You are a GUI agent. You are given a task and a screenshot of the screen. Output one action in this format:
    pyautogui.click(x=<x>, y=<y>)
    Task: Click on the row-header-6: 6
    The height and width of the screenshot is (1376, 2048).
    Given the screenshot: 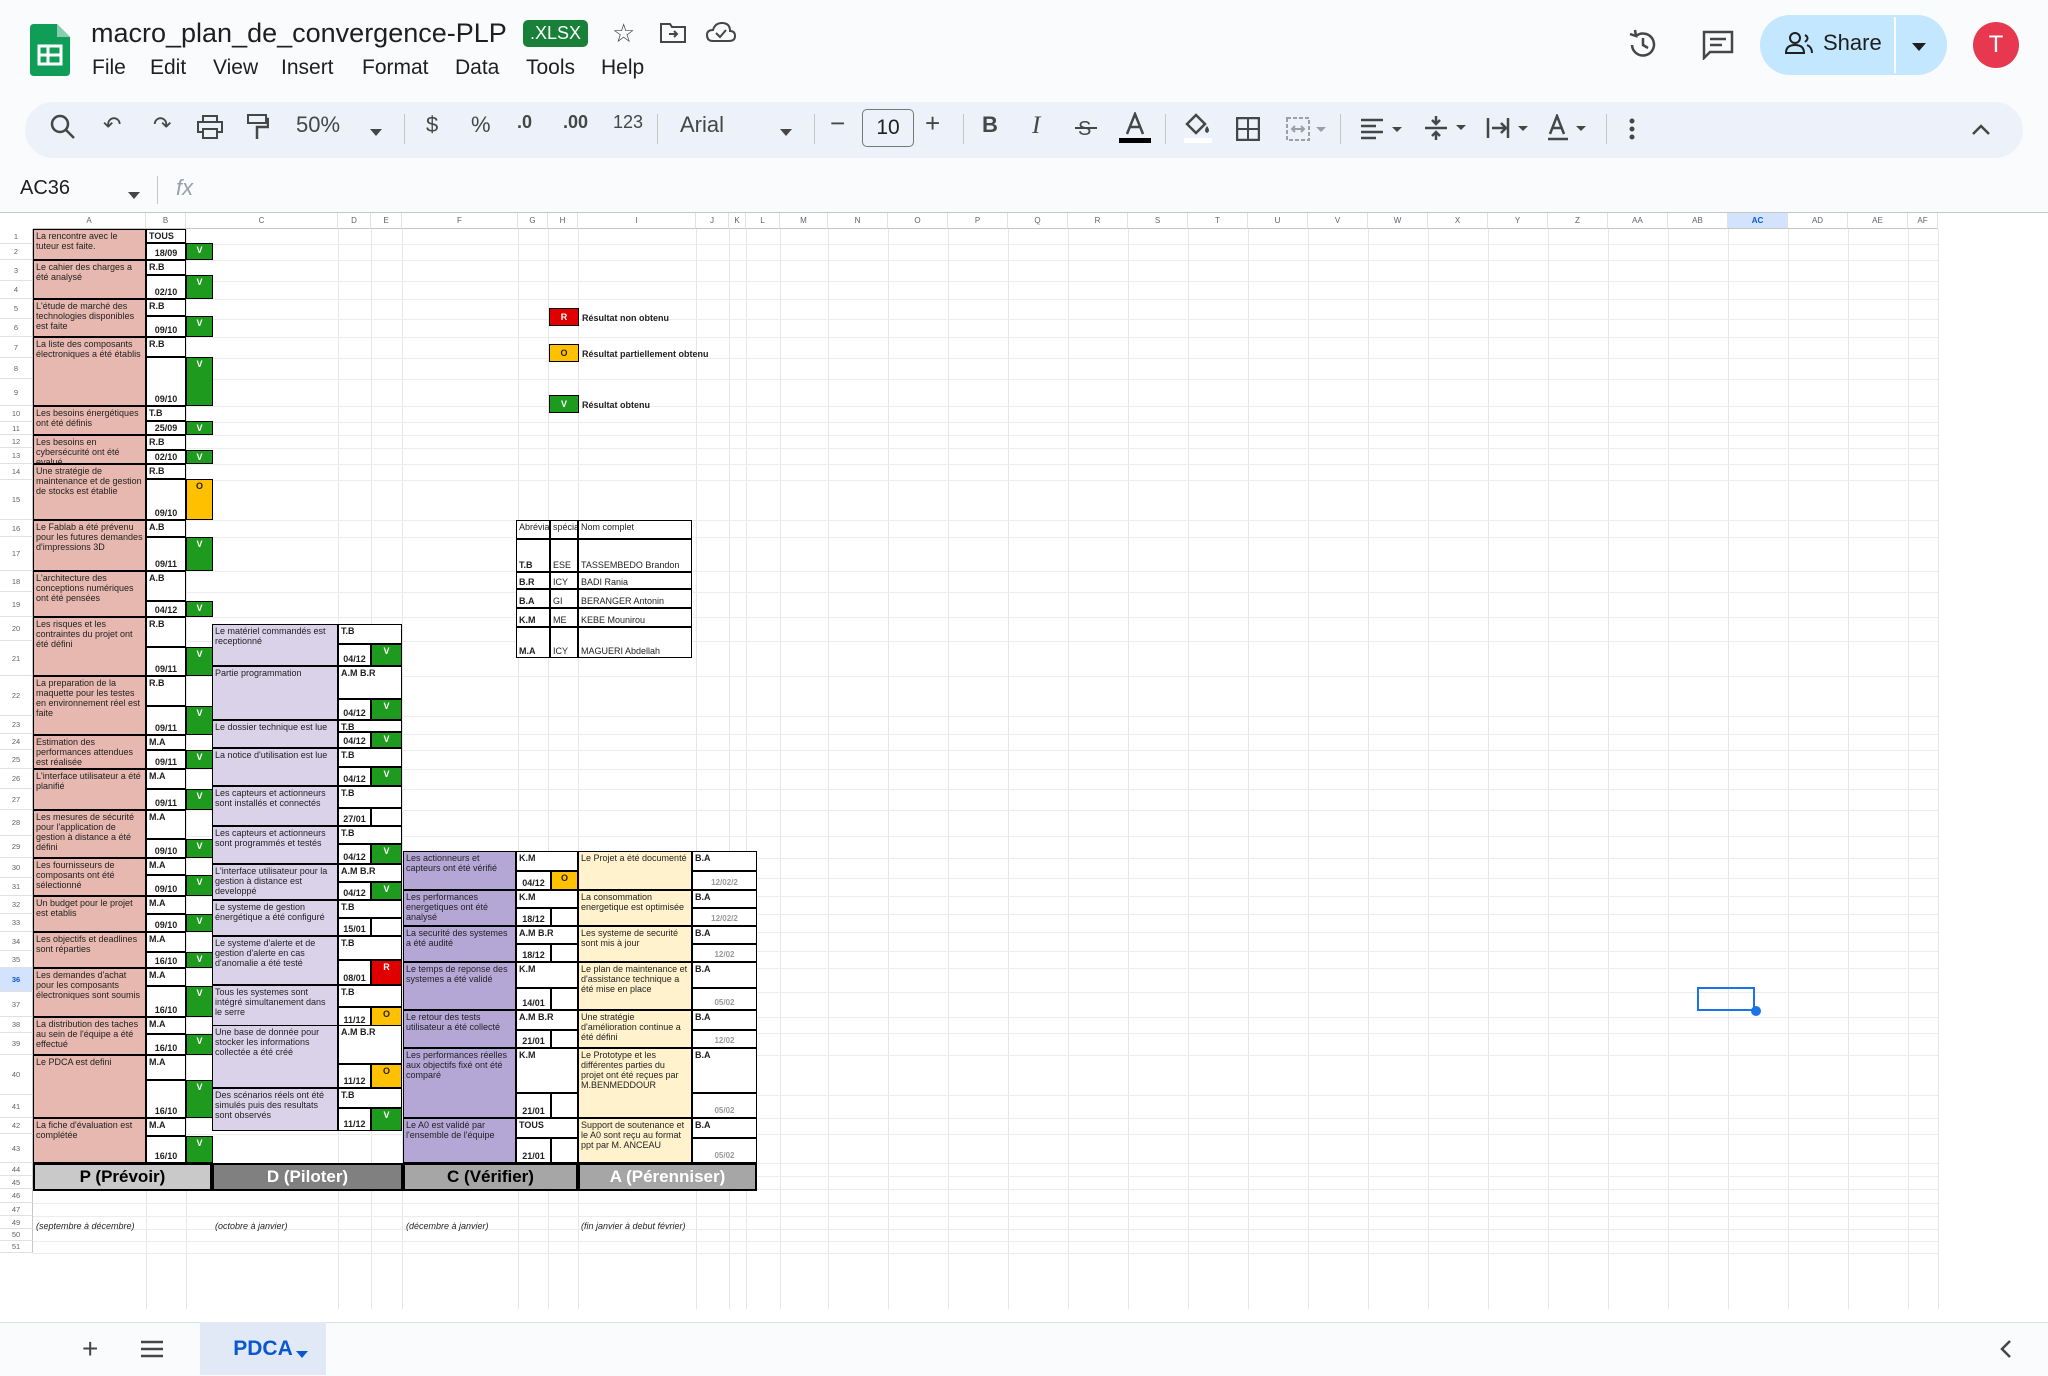 What is the action you would take?
    pyautogui.click(x=16, y=328)
    